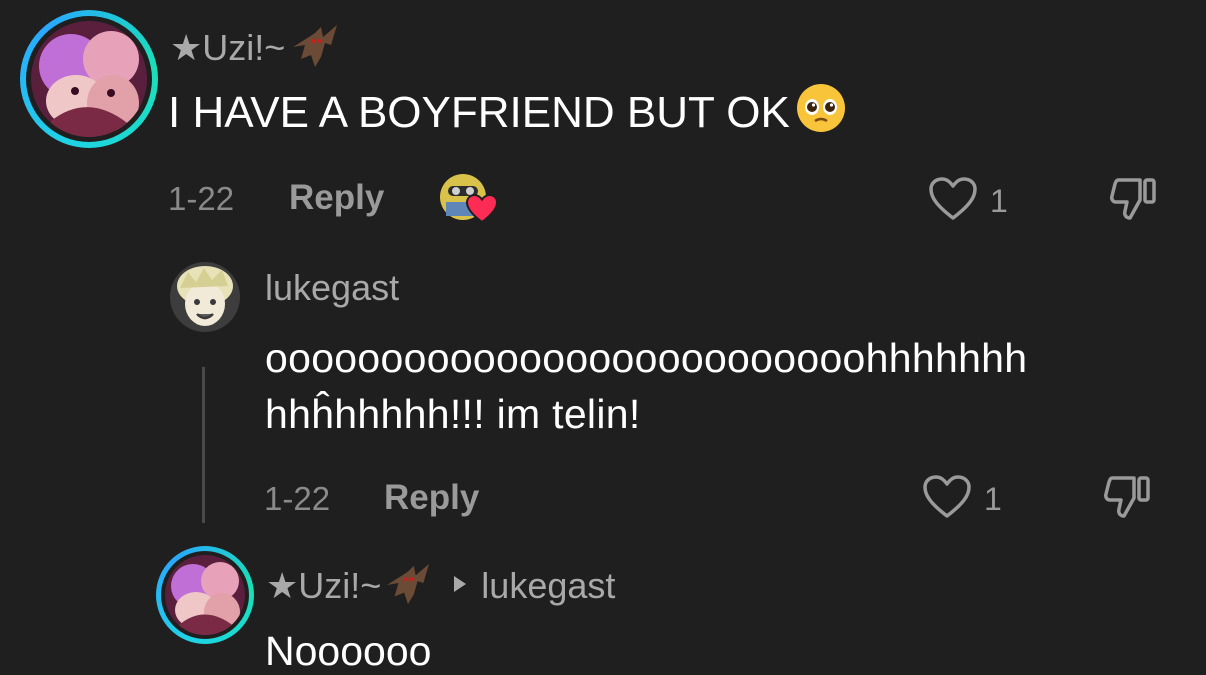  Describe the element at coordinates (348, 651) in the screenshot. I see `comment-text: Noooooo` at that location.